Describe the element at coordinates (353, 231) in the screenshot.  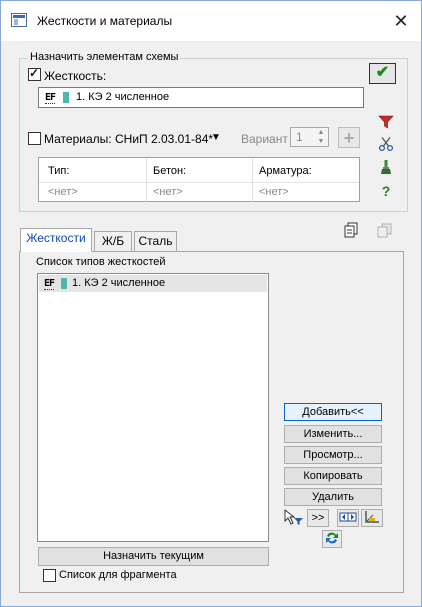
I see `copy-pages-icon` at that location.